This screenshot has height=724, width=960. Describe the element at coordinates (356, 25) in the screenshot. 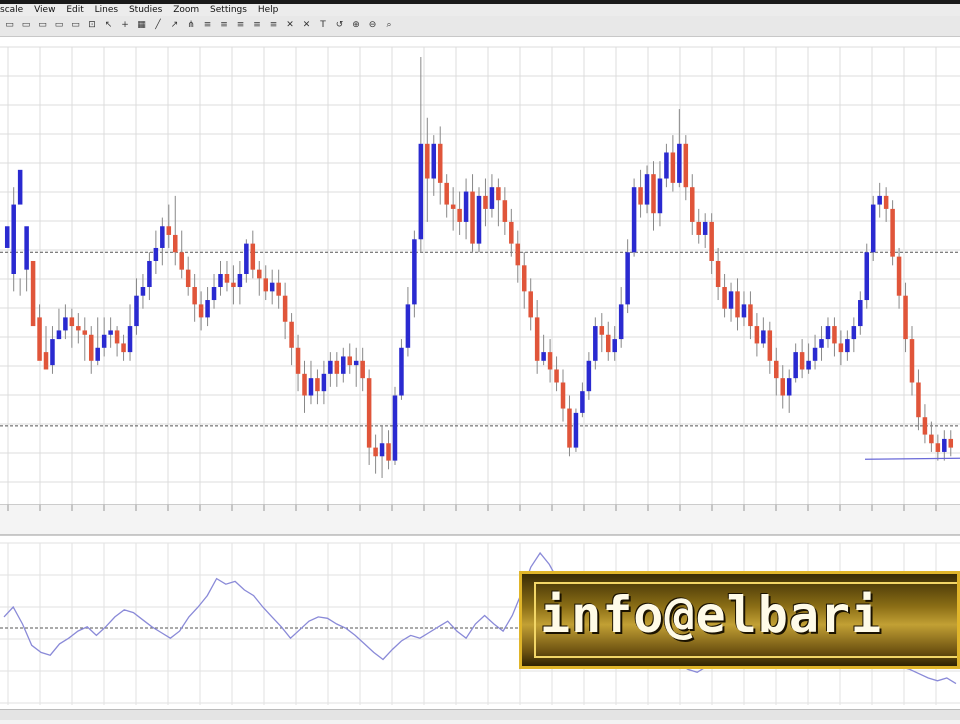

I see `zoom-in-icon: ⊕` at that location.